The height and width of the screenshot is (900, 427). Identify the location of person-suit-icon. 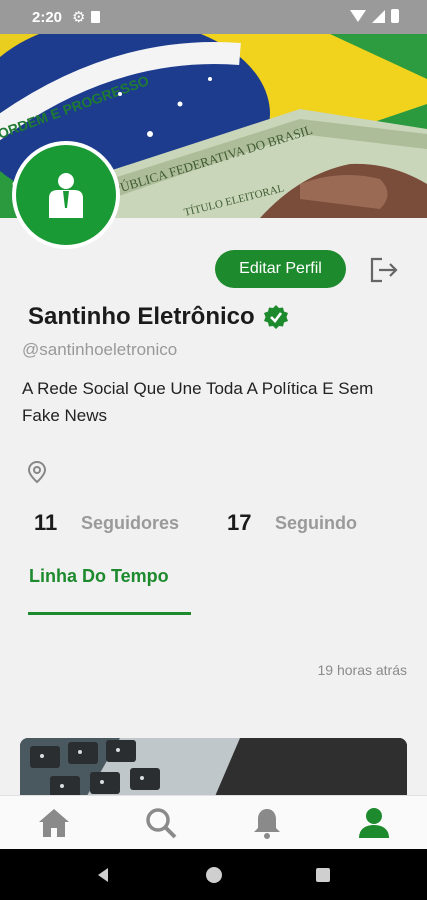
(66, 195).